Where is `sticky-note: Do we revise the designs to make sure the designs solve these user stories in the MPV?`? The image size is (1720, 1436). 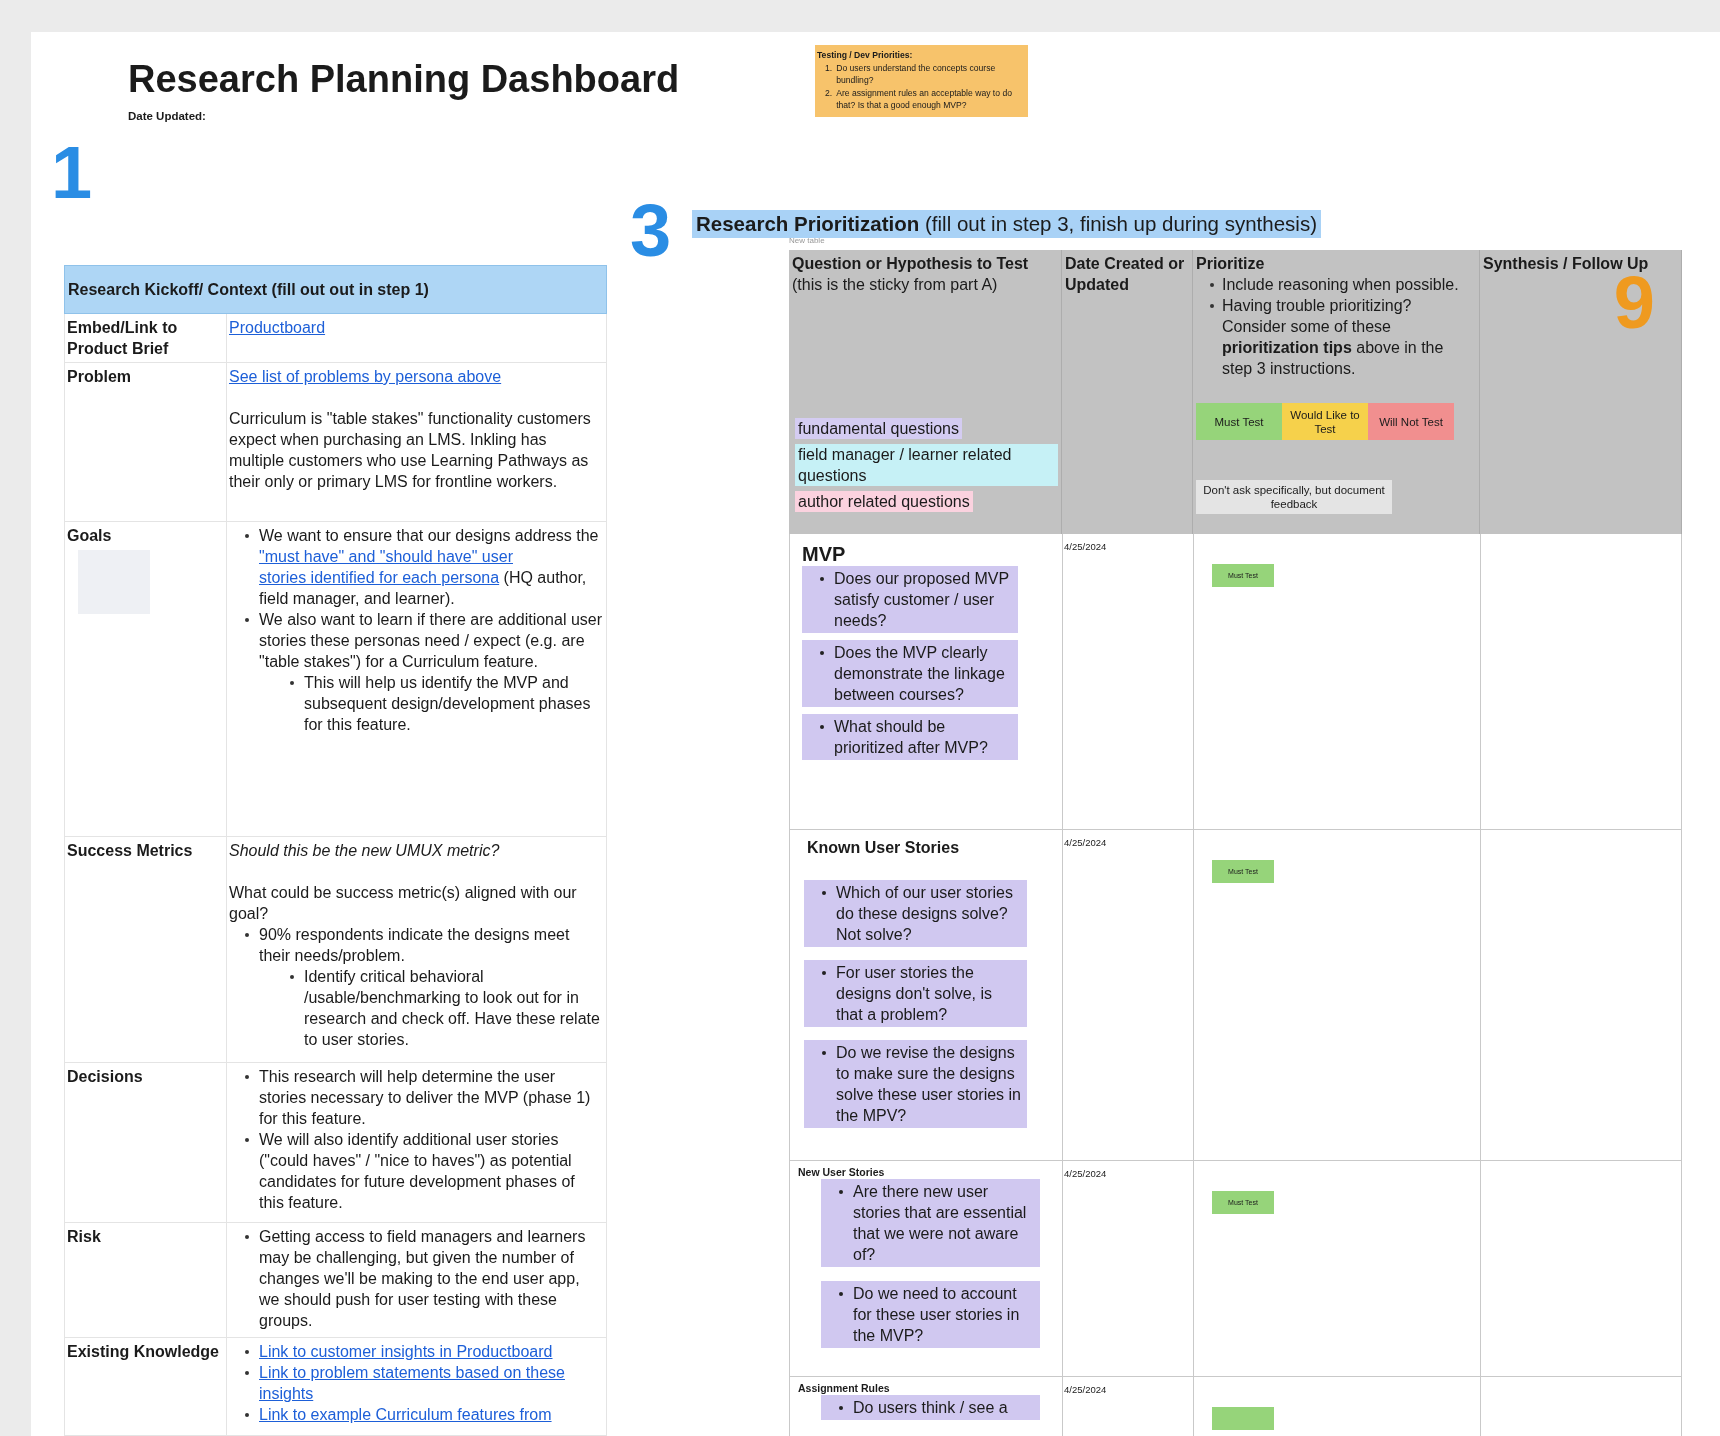
sticky-note: Do we revise the designs to make sure the designs solve these user stories in the MPV? is located at coordinates (915, 1084).